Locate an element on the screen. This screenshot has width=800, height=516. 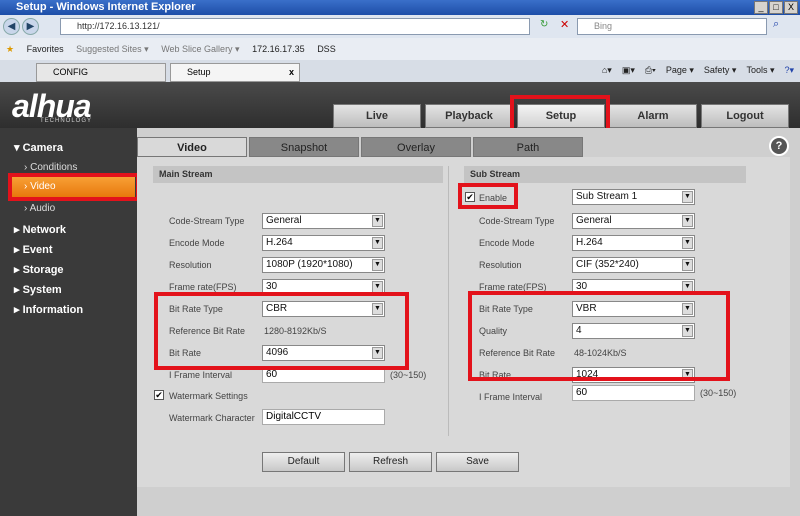
close-window-button: X is located at coordinates (791, 7).